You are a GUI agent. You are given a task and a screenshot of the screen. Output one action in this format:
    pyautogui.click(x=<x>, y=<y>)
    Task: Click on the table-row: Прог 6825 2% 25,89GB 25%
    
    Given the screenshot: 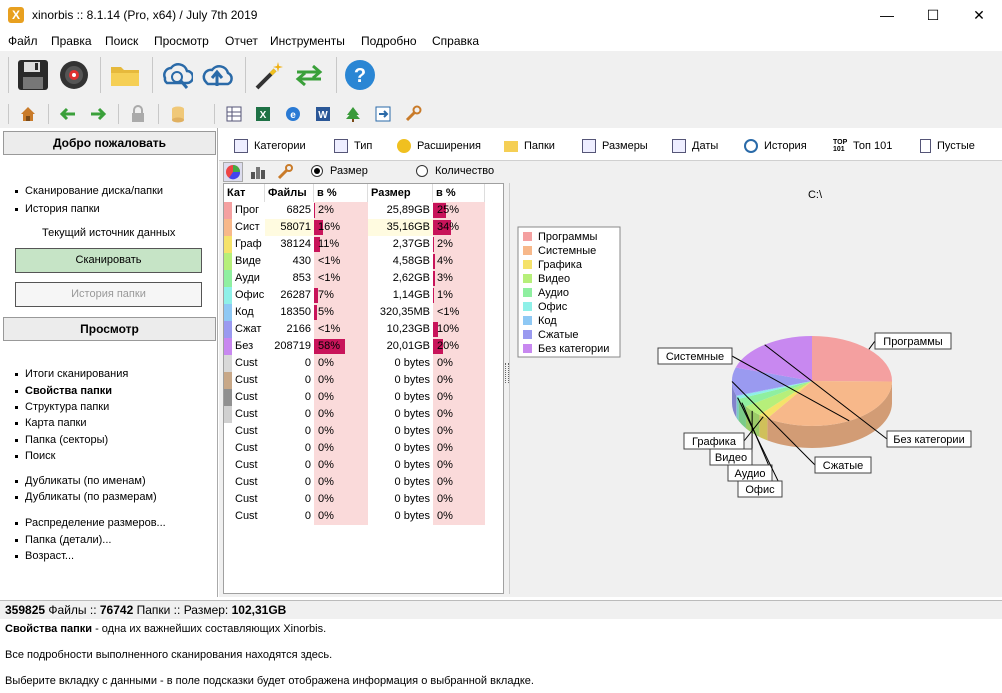 What is the action you would take?
    pyautogui.click(x=363, y=210)
    